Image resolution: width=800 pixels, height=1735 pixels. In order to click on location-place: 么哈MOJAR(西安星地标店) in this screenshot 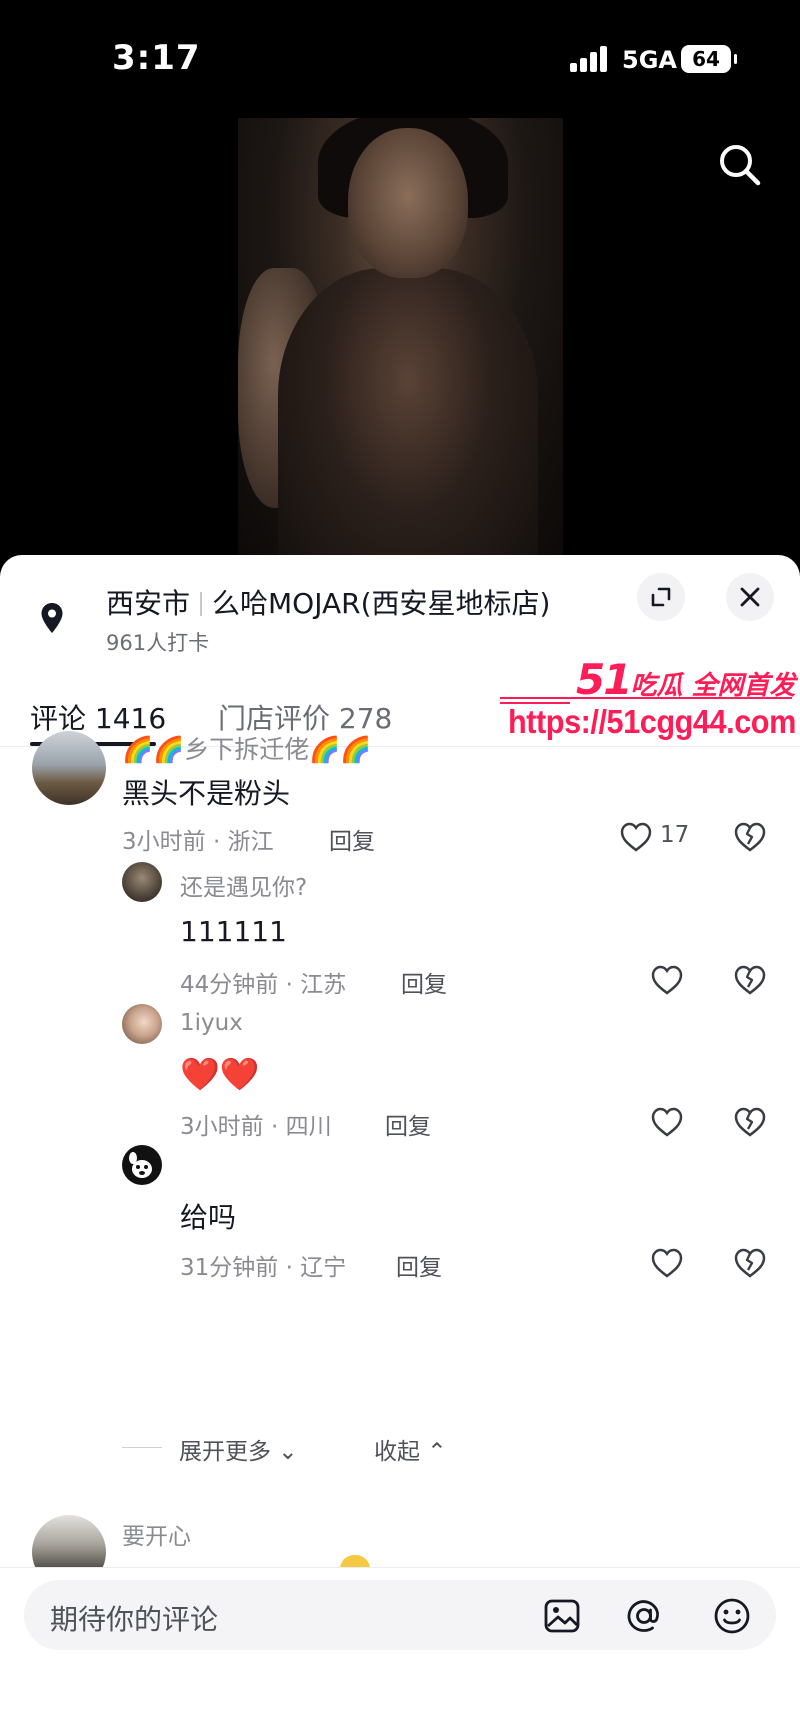, I will do `click(381, 603)`.